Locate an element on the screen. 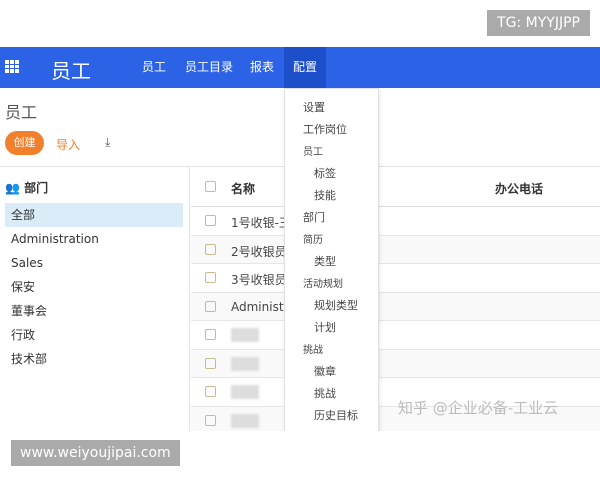 The height and width of the screenshot is (480, 600). download-icon: ⤓ is located at coordinates (107, 142).